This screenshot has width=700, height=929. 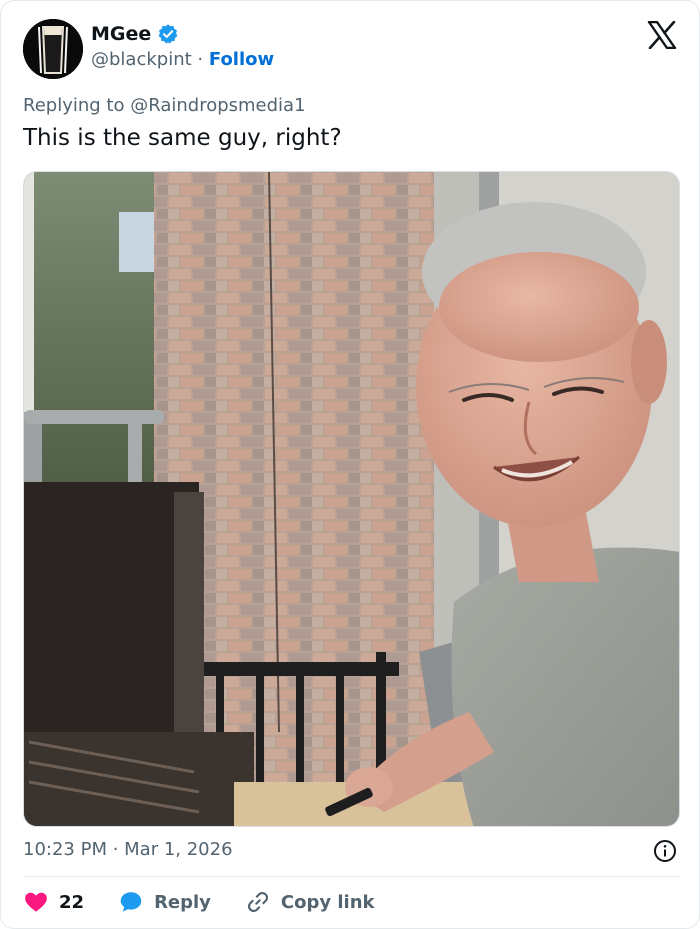 What do you see at coordinates (128, 849) in the screenshot?
I see `tweet-timestamp: 10:23 PM · Mar 1, 2026` at bounding box center [128, 849].